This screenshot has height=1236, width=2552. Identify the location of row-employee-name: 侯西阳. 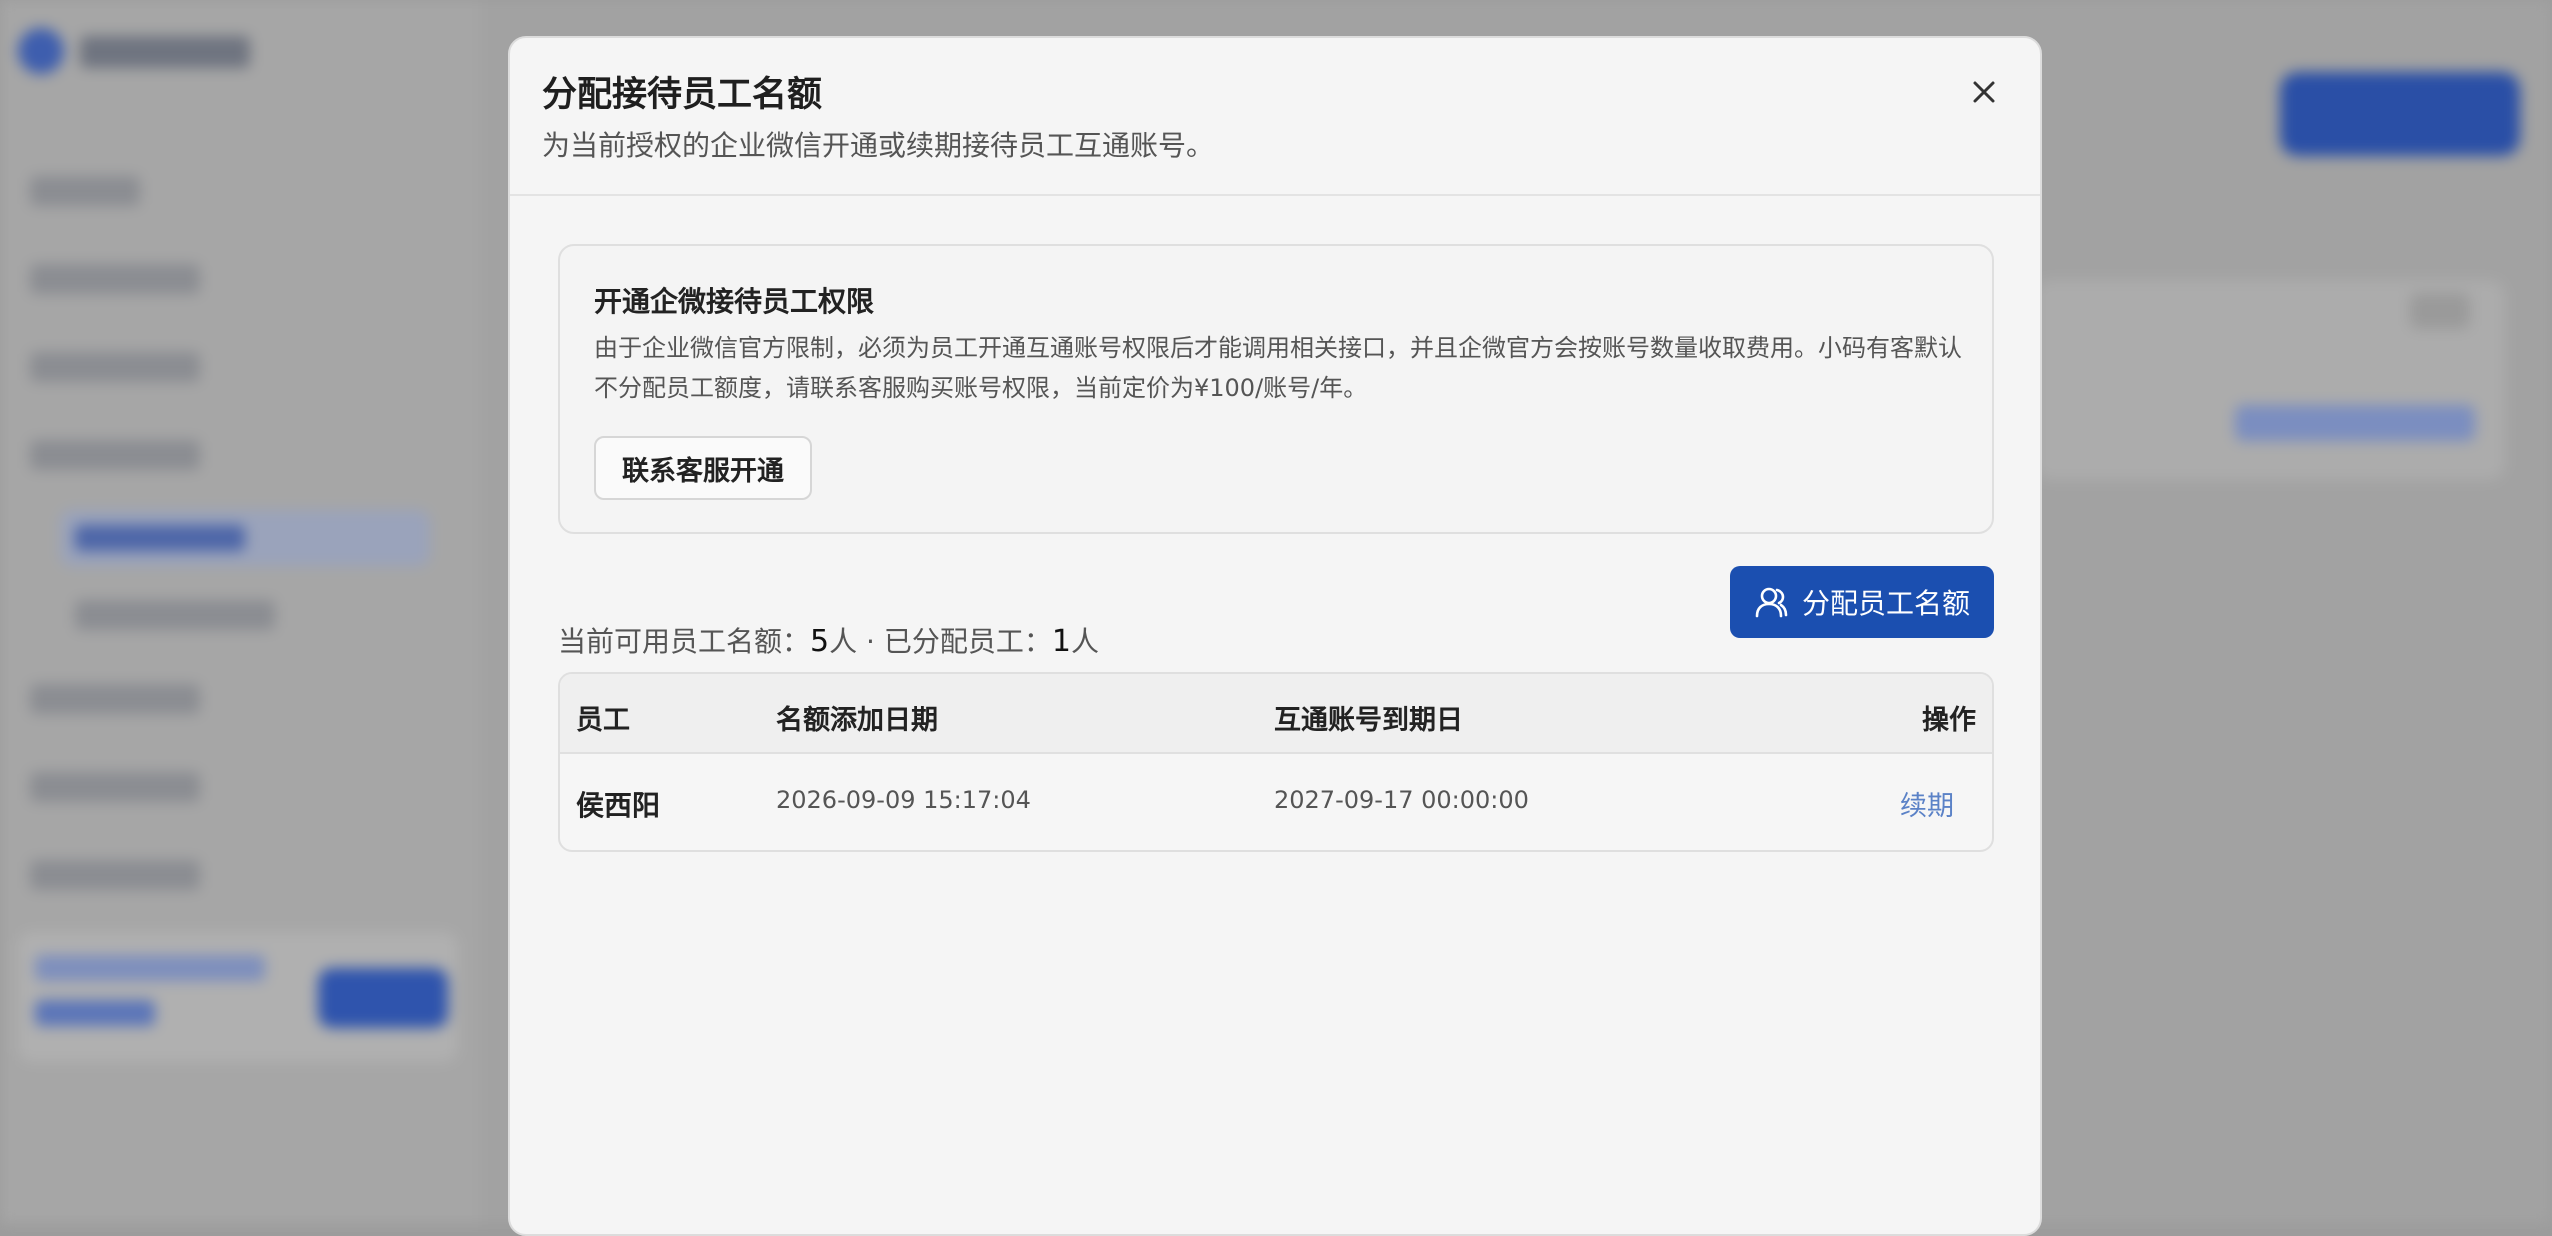
(618, 805).